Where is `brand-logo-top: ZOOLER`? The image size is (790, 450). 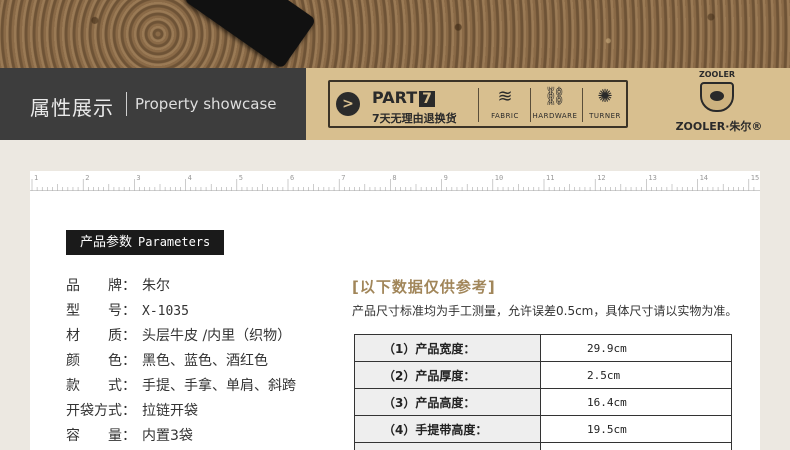 brand-logo-top: ZOOLER is located at coordinates (717, 74).